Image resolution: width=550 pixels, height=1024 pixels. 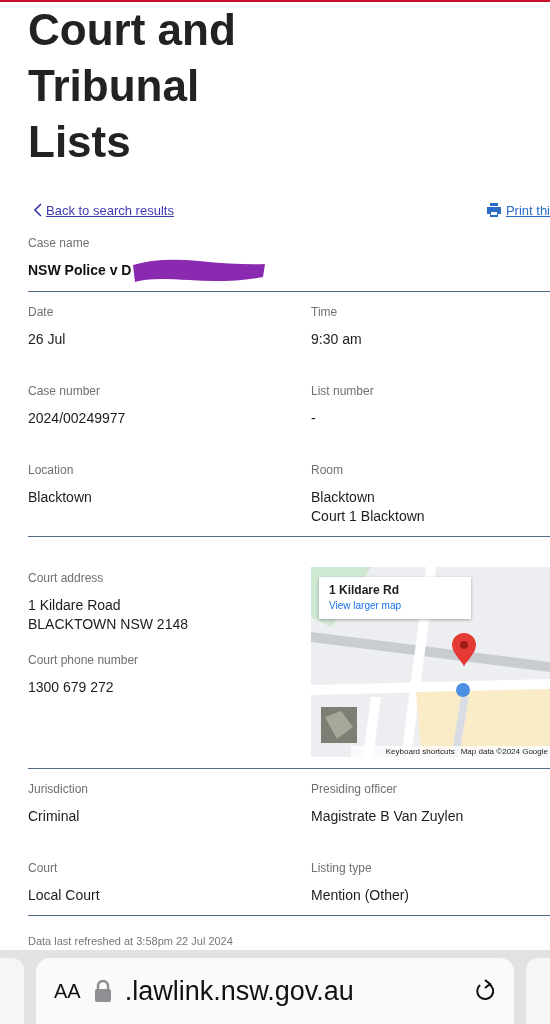 What do you see at coordinates (51, 470) in the screenshot?
I see `field-label: Location` at bounding box center [51, 470].